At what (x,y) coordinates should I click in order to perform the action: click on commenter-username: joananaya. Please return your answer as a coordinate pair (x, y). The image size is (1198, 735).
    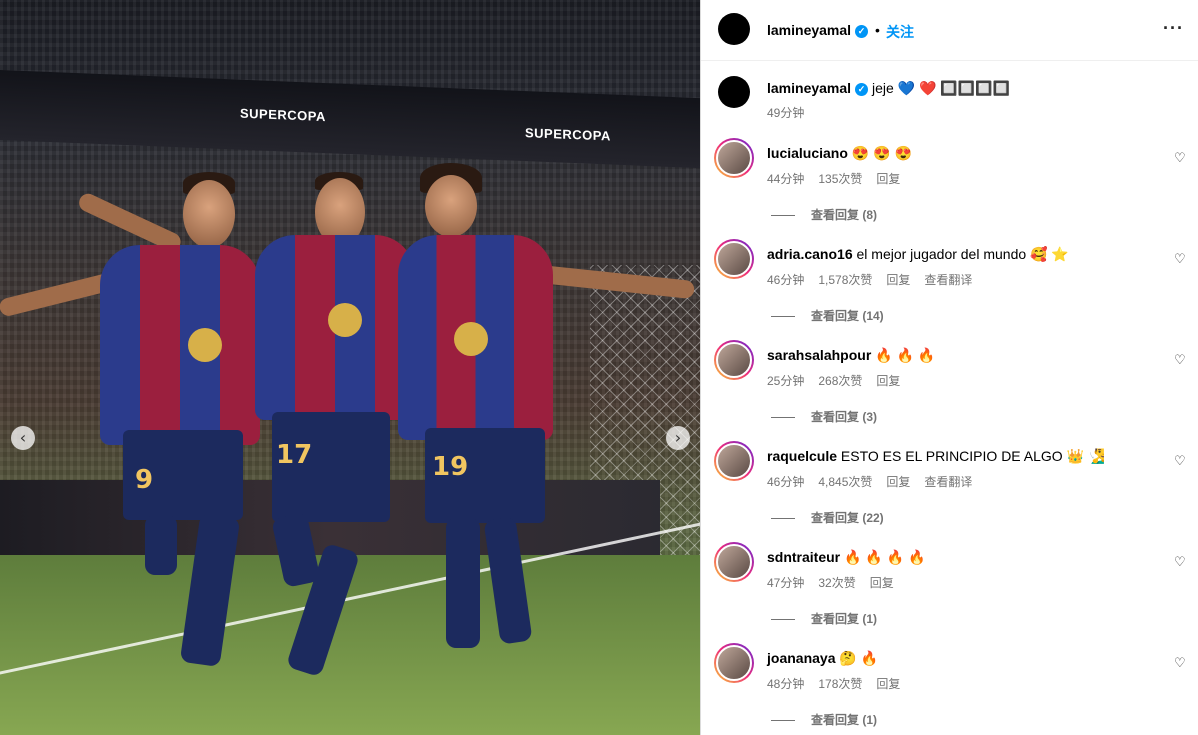
    Looking at the image, I should click on (801, 658).